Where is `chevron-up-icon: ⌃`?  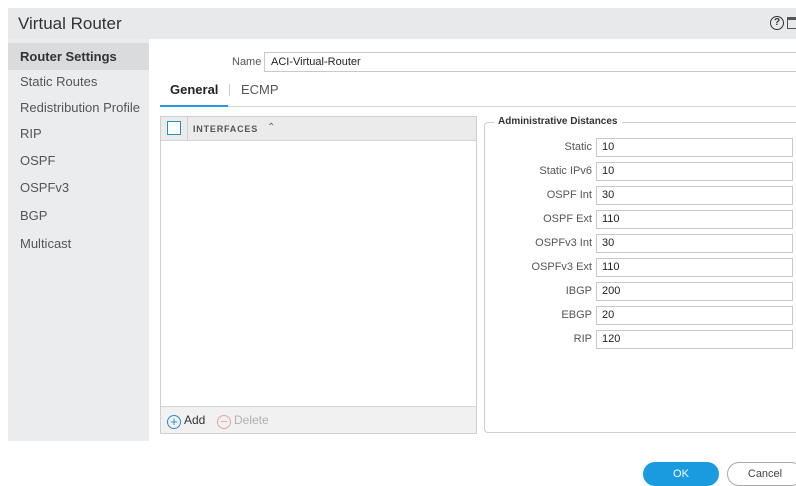 chevron-up-icon: ⌃ is located at coordinates (271, 127).